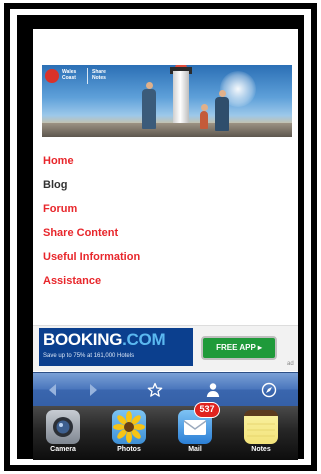 The height and width of the screenshot is (474, 321). Describe the element at coordinates (181, 97) in the screenshot. I see `lighthouse` at that location.